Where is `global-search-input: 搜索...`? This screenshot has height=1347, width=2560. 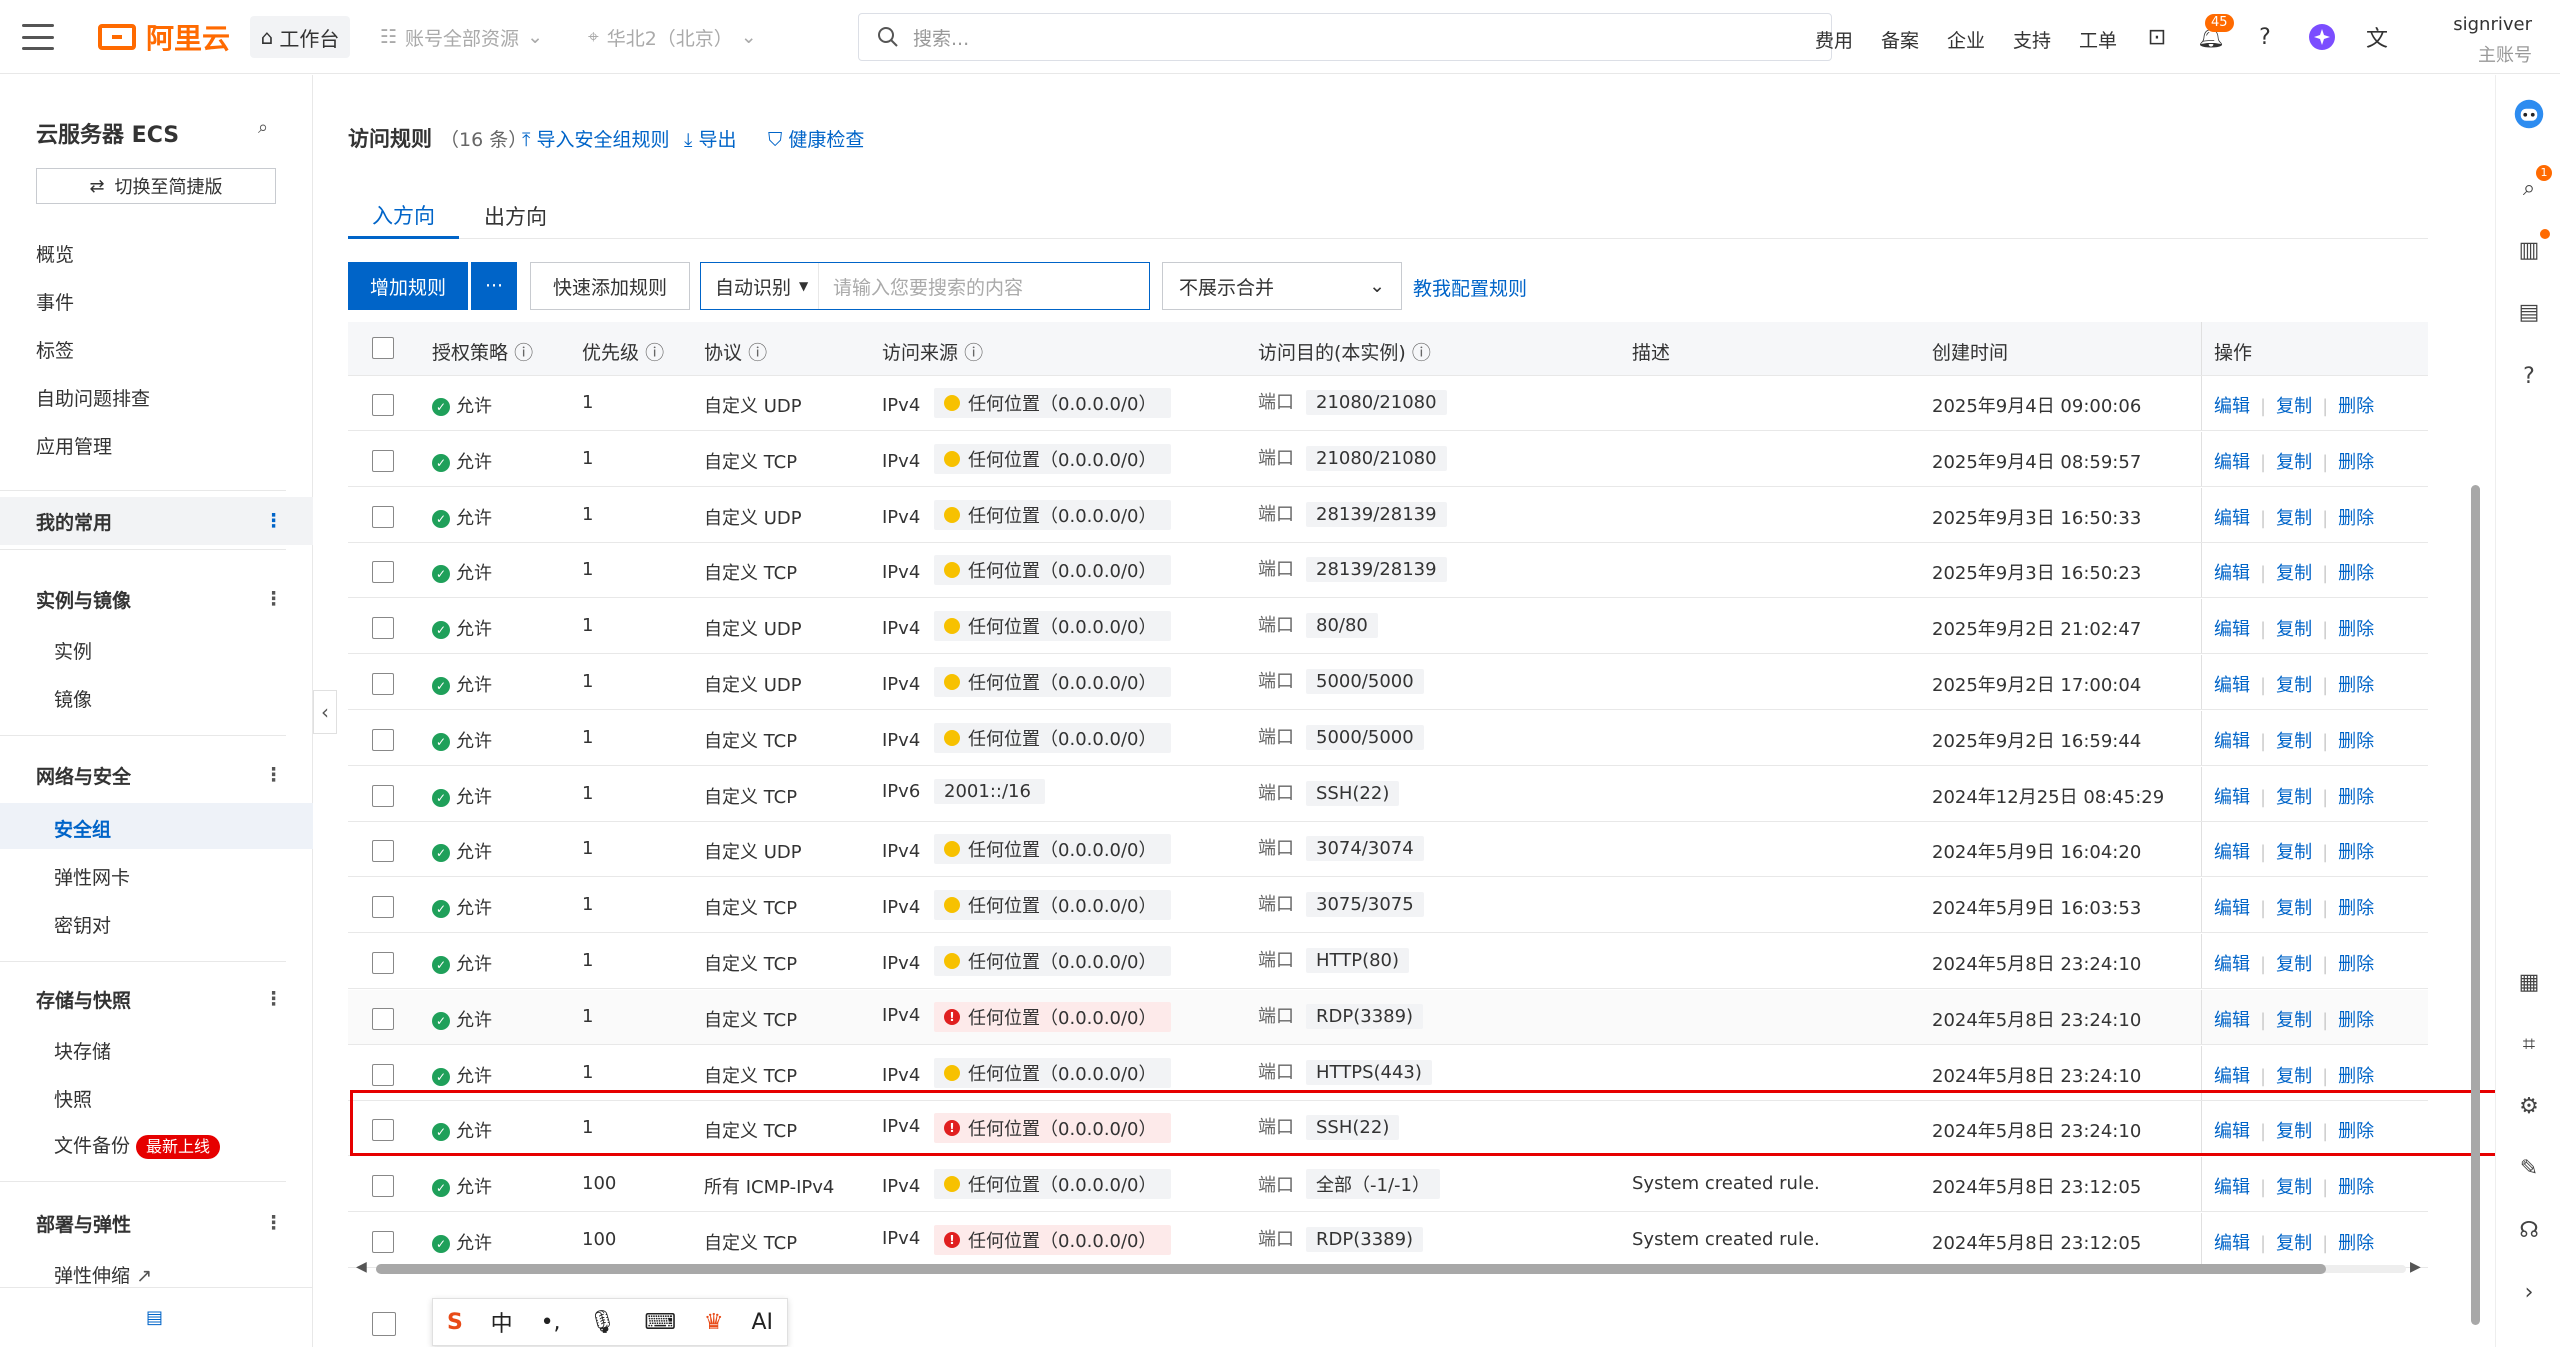 global-search-input: 搜索... is located at coordinates (1345, 37).